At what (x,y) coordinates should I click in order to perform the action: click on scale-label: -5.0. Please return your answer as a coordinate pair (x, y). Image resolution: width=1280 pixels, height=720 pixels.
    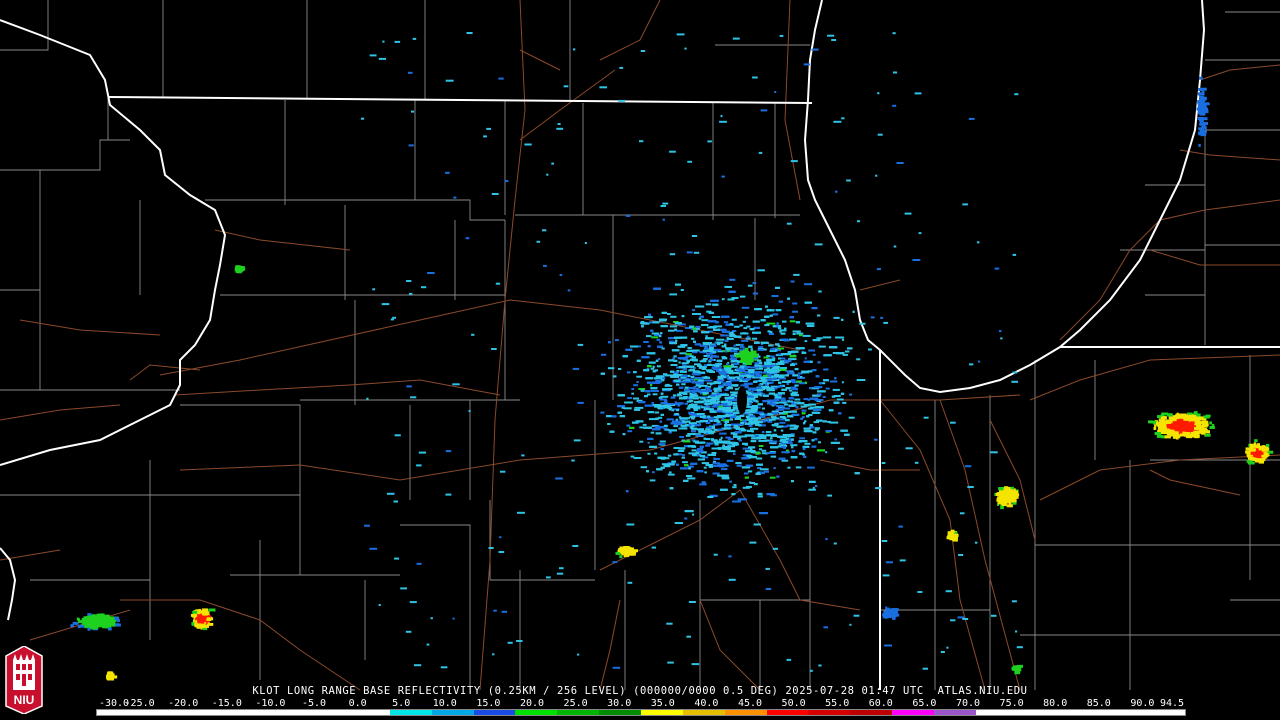
    Looking at the image, I should click on (314, 703).